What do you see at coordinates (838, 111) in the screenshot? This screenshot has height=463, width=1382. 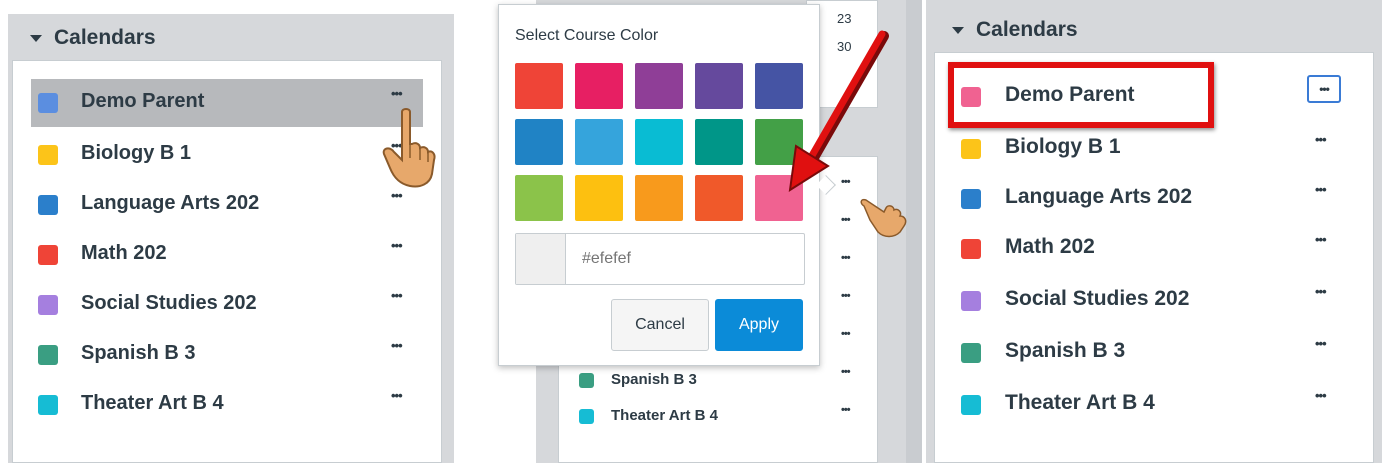 I see `arrow-annotation-icon` at bounding box center [838, 111].